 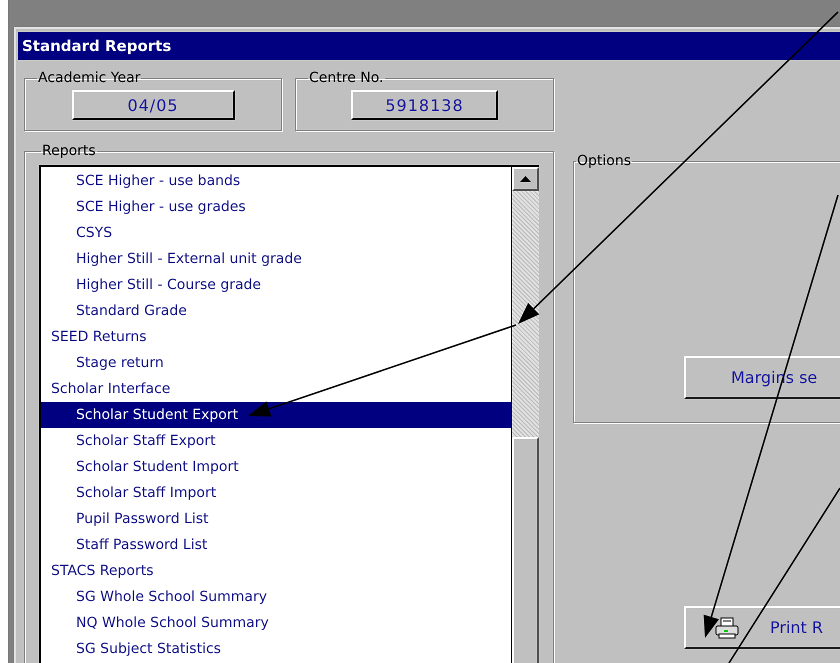 What do you see at coordinates (69, 151) in the screenshot?
I see `group-label: Reports` at bounding box center [69, 151].